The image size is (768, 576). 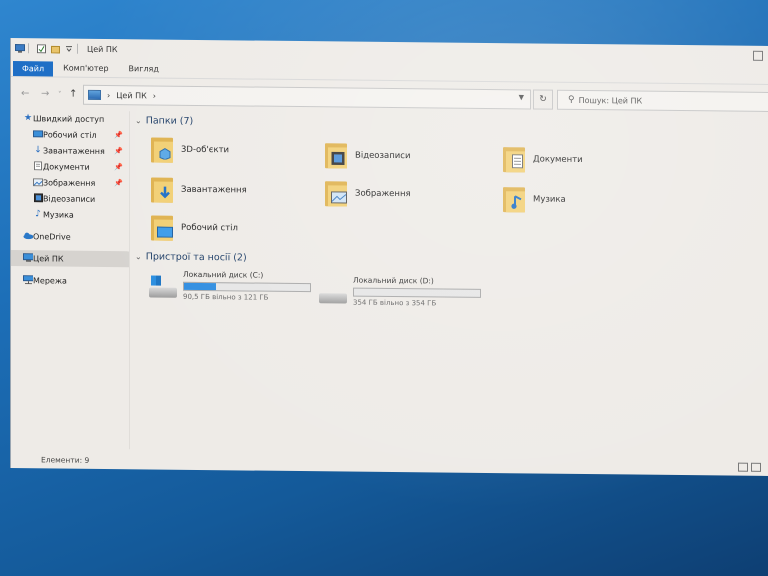 I want to click on sidebar-item-videos: Відеозаписи, so click(x=70, y=198).